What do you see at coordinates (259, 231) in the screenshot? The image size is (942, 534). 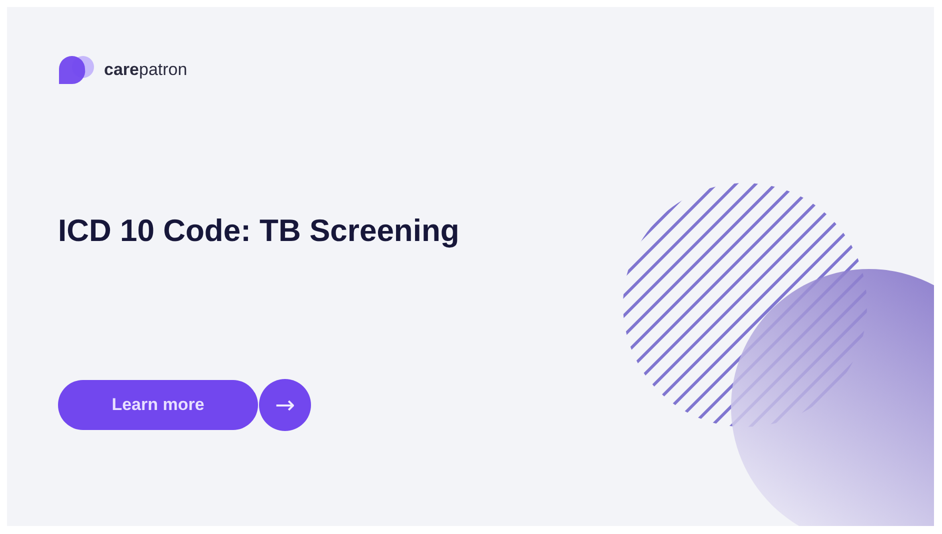 I see `headline: ICD 10 Code: TB Screening` at bounding box center [259, 231].